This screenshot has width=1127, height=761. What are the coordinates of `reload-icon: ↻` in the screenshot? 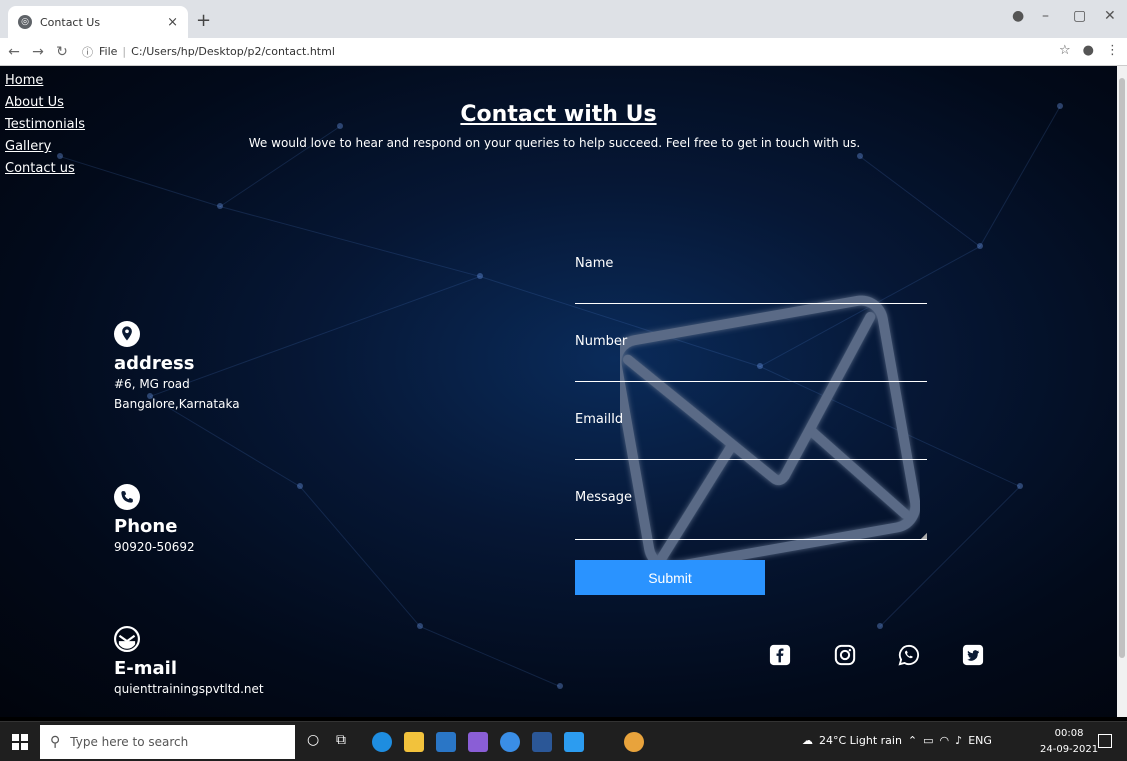 It's located at (62, 52).